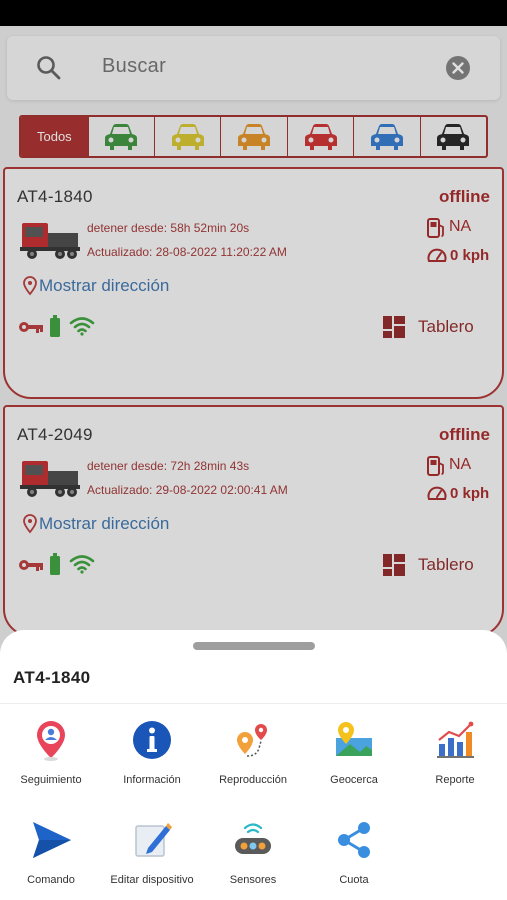 The height and width of the screenshot is (900, 507). Describe the element at coordinates (49, 68) in the screenshot. I see `search-icon` at that location.